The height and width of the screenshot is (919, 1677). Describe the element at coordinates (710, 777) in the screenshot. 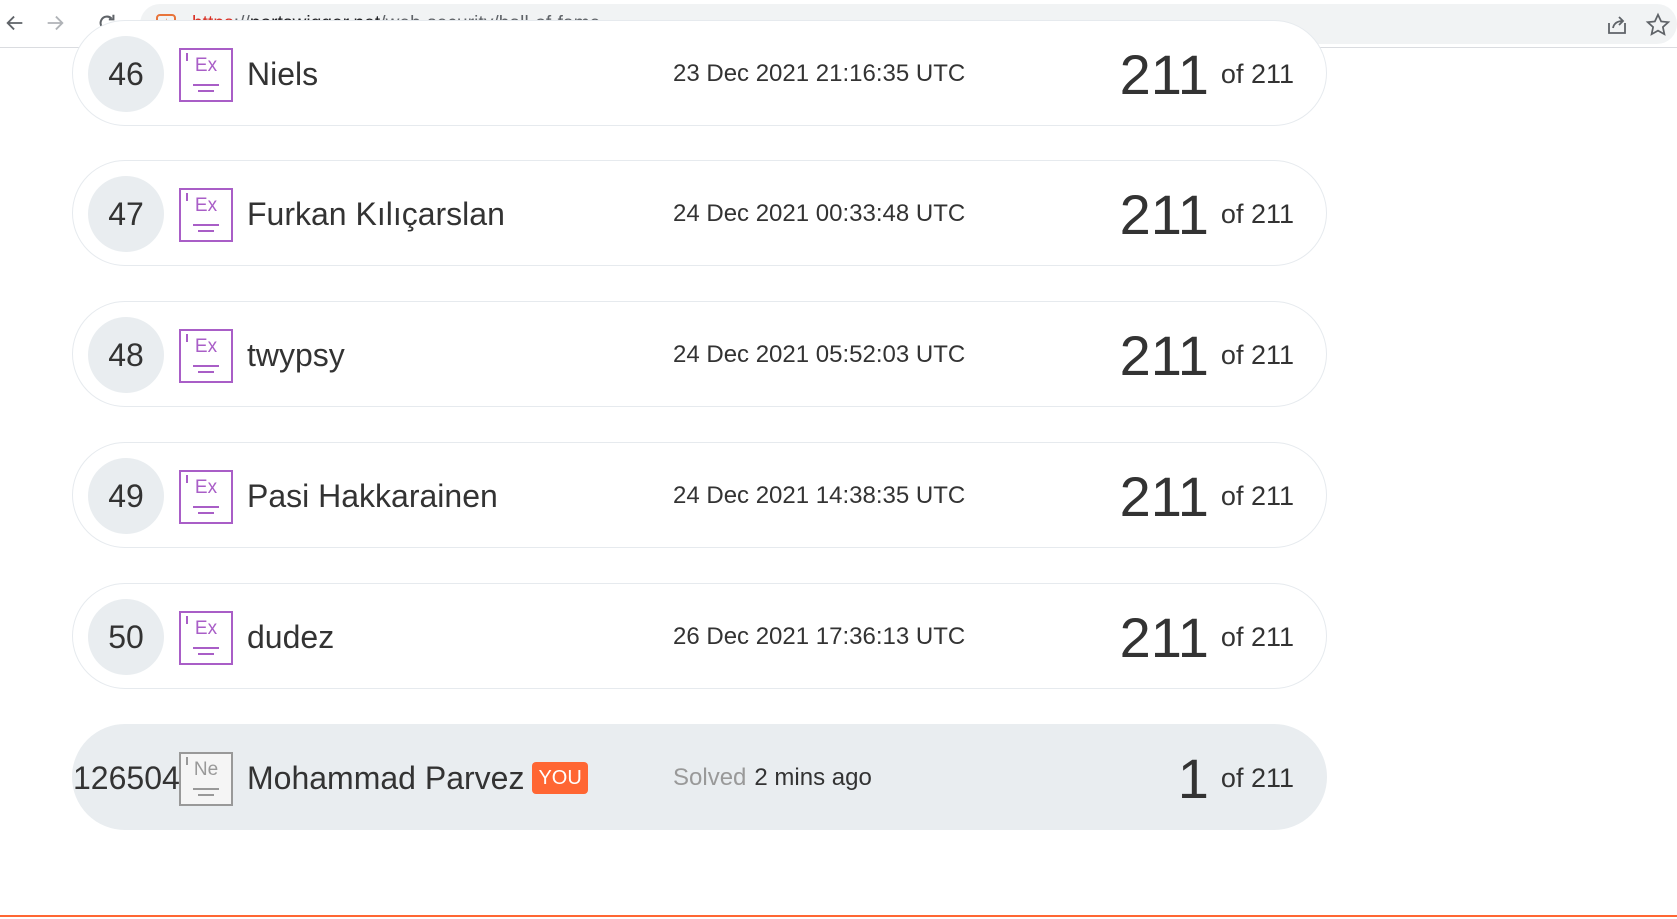

I see `solved-label: Solved` at that location.